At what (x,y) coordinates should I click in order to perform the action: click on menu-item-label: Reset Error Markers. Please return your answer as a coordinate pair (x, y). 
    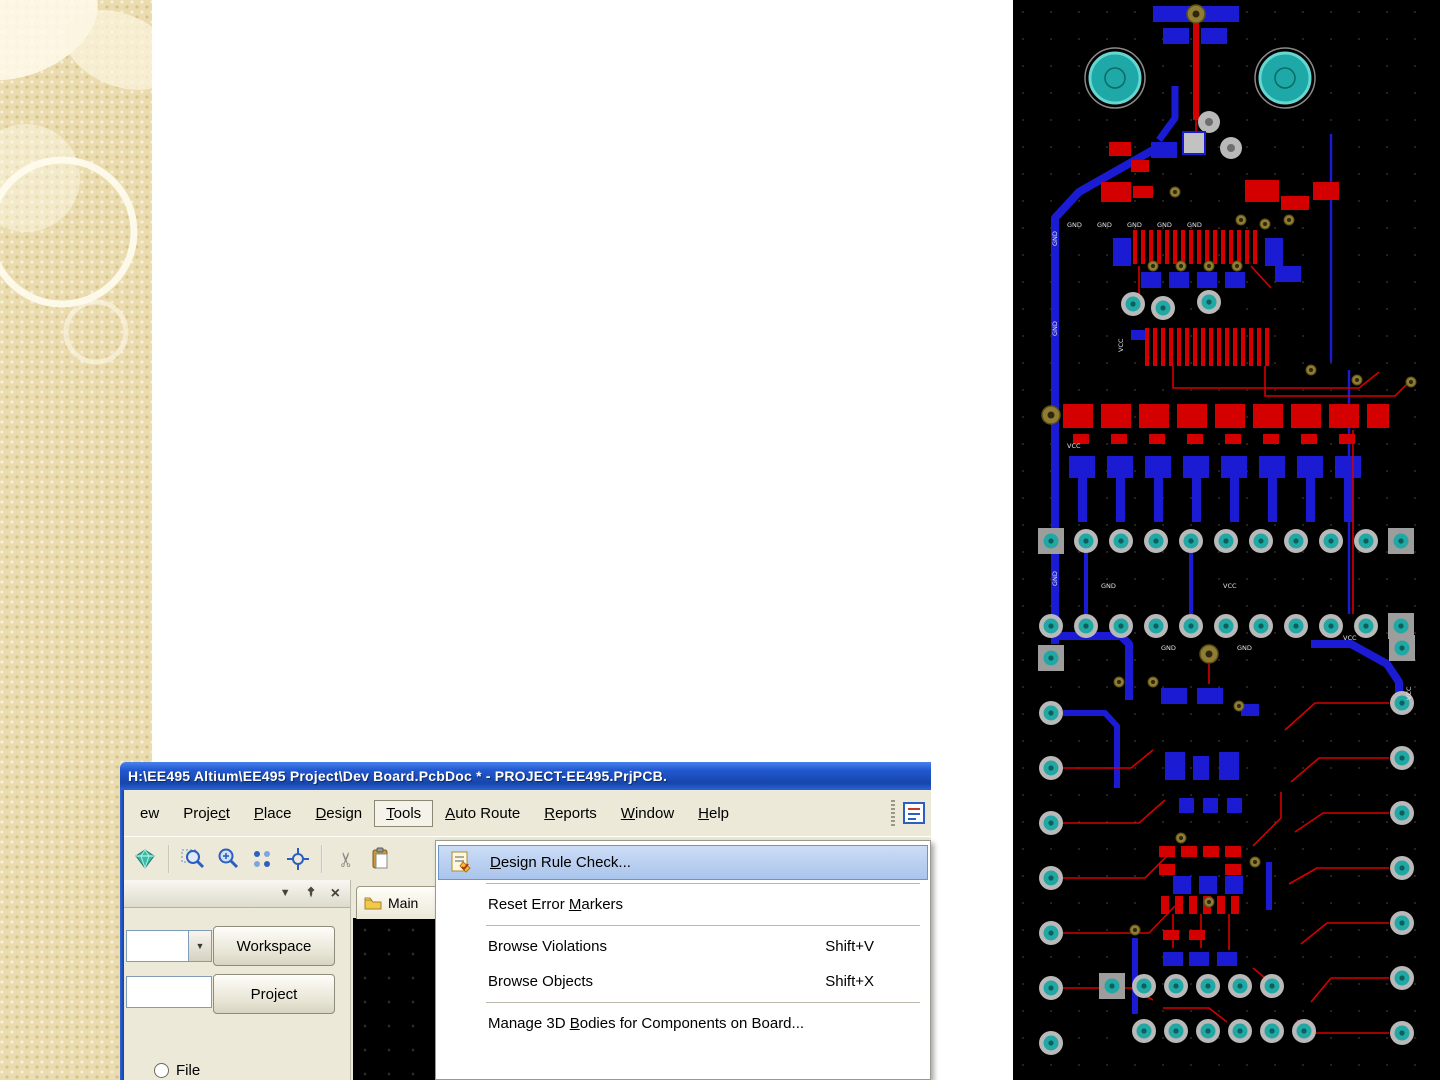
    Looking at the image, I should click on (556, 904).